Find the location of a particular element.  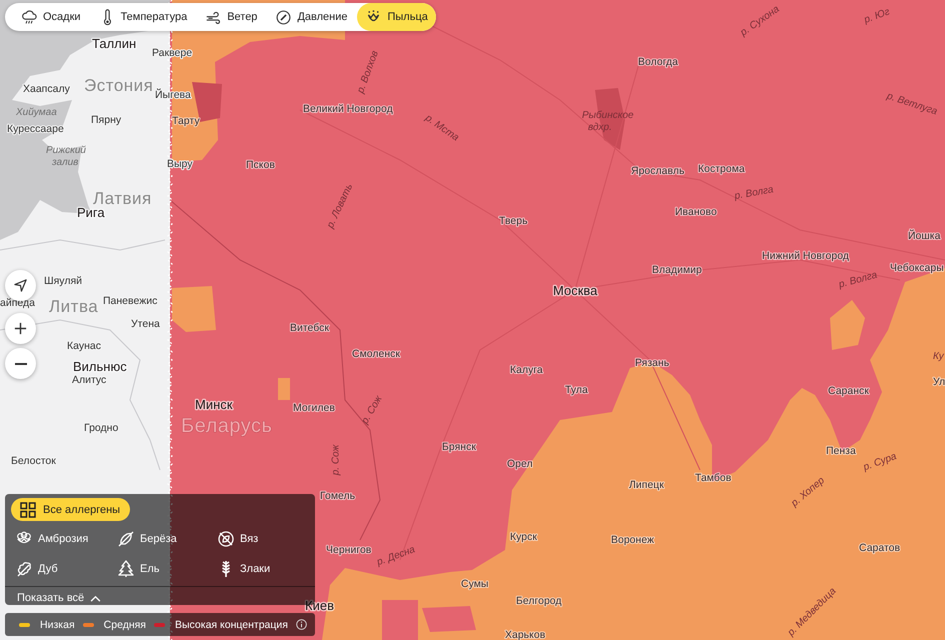

city-label: Хаапсалу is located at coordinates (46, 89).